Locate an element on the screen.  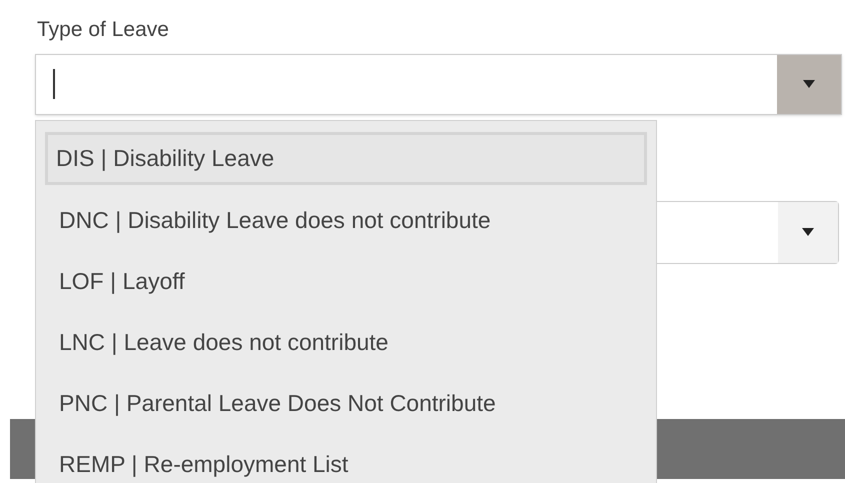
dropdown-option: DIS | Disability Leave is located at coordinates (346, 159).